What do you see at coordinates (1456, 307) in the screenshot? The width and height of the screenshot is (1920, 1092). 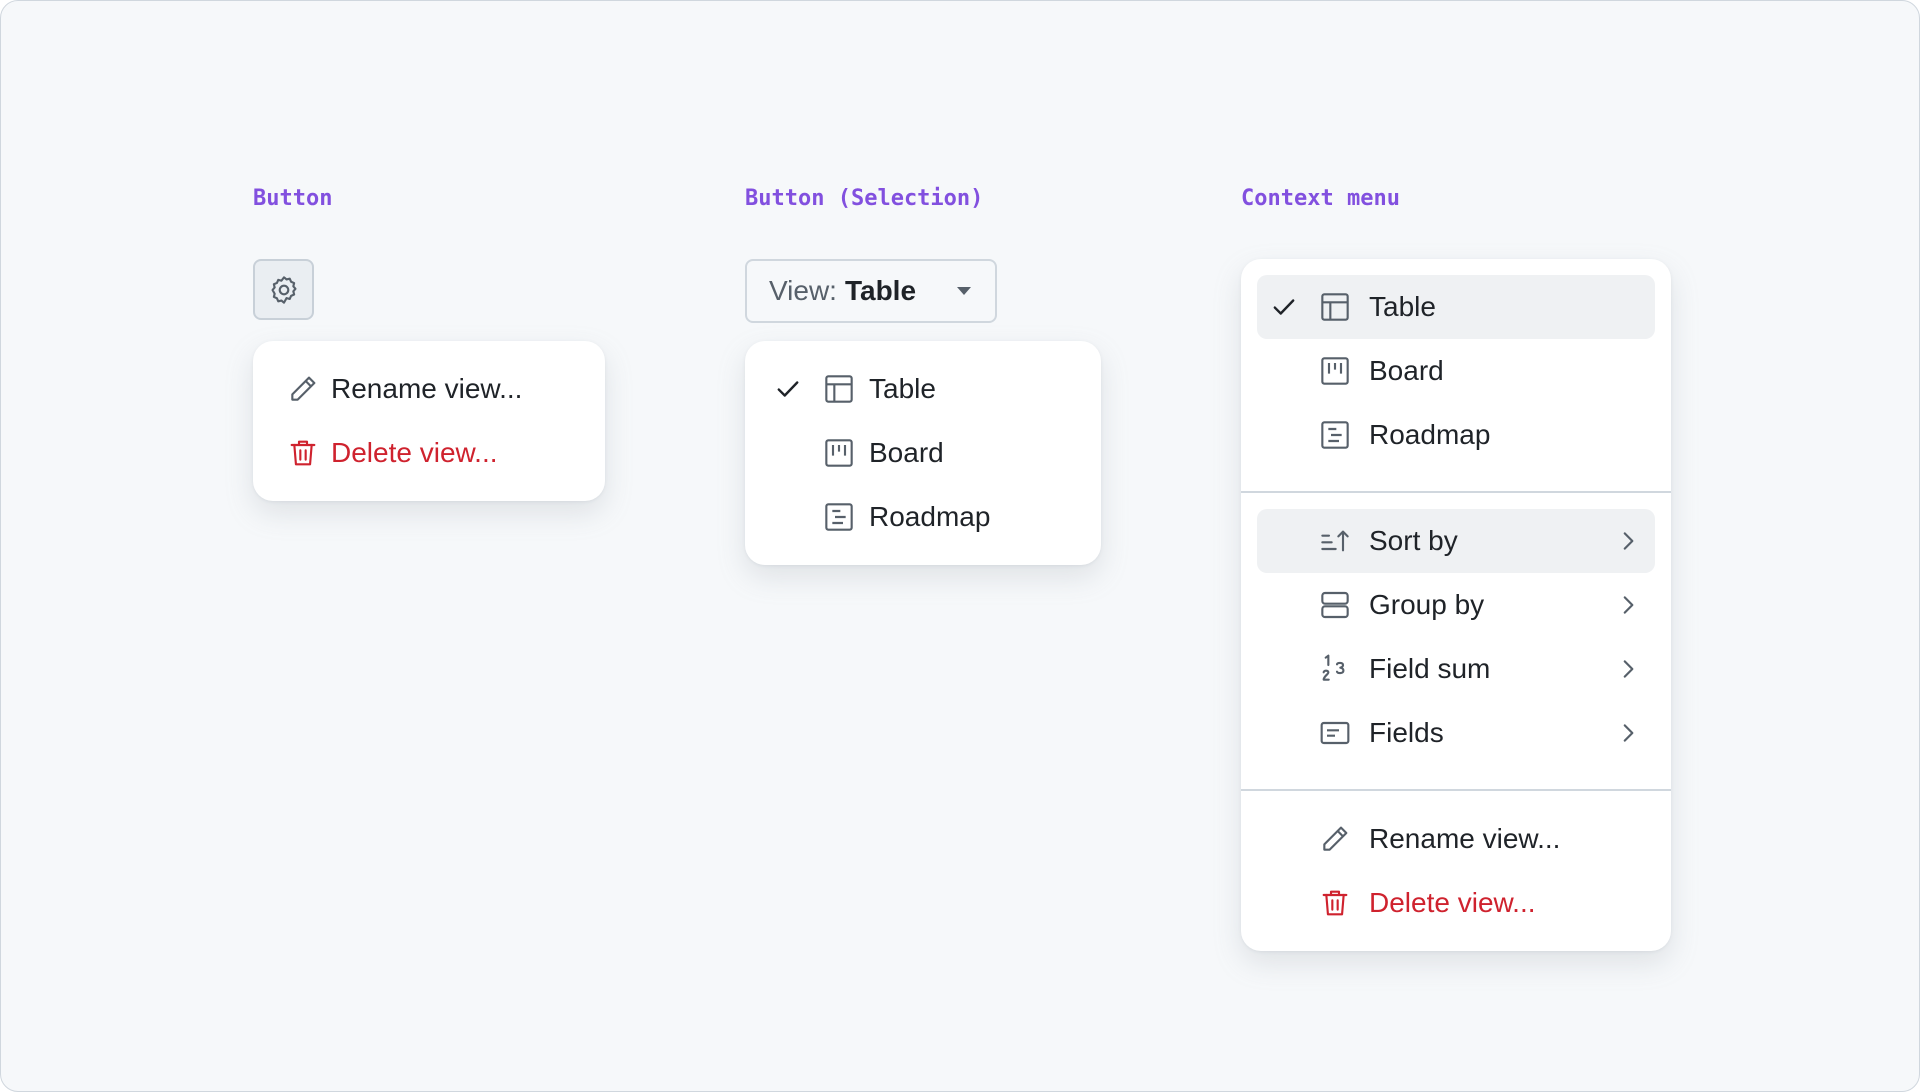 I see `context-item-table: Table` at bounding box center [1456, 307].